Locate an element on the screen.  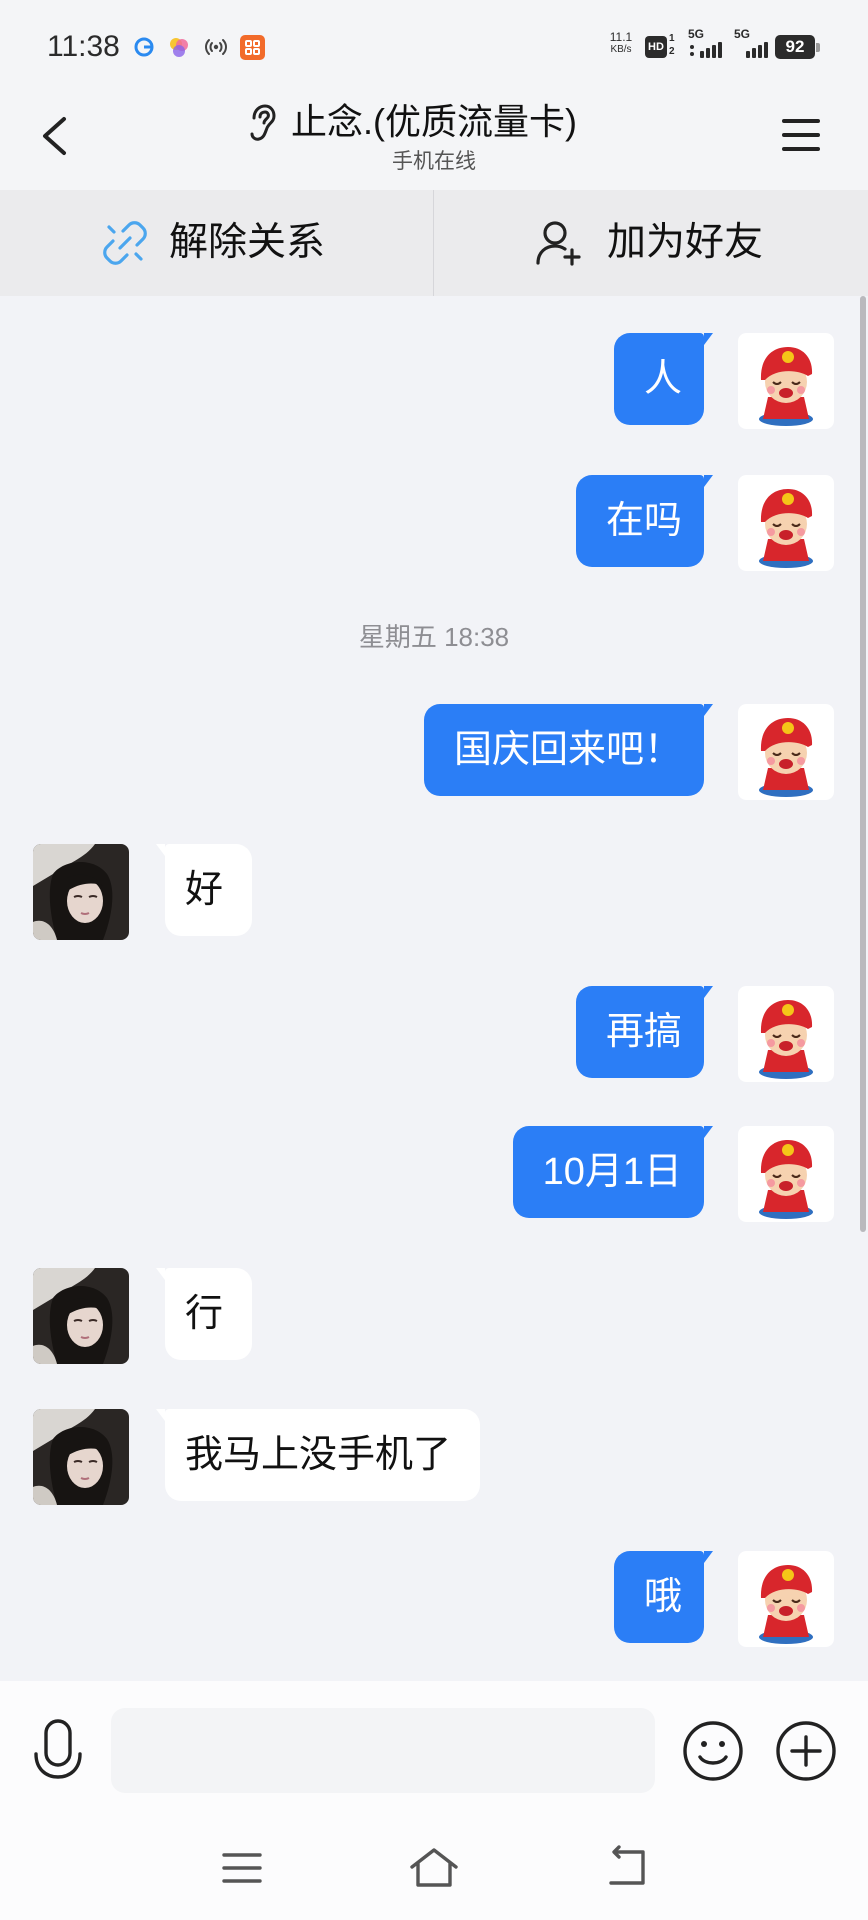
unfriend-button: 解除关系 is located at coordinates (216, 243).